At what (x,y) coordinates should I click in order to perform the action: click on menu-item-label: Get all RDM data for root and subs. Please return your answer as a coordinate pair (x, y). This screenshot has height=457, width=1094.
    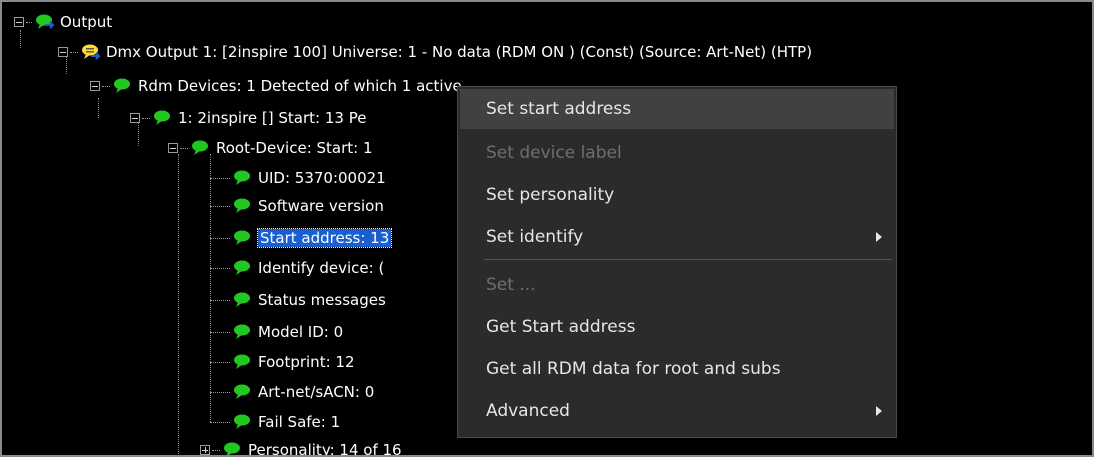
    Looking at the image, I should click on (633, 369).